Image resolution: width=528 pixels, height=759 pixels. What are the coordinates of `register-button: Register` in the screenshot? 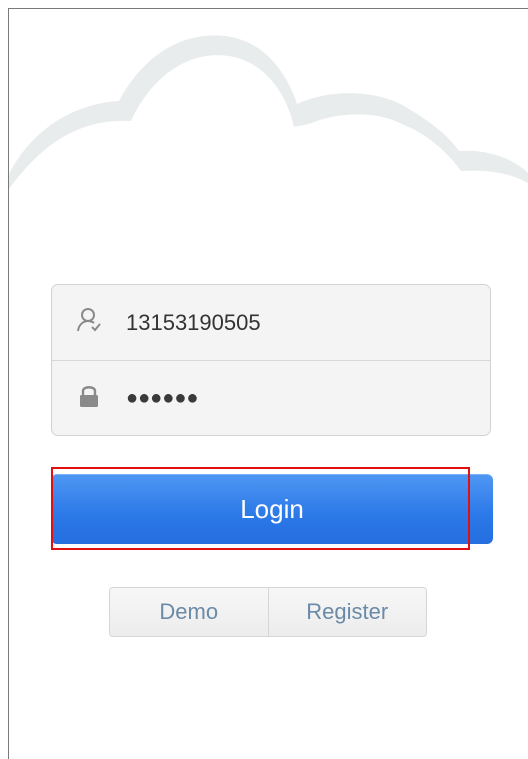 It's located at (347, 612).